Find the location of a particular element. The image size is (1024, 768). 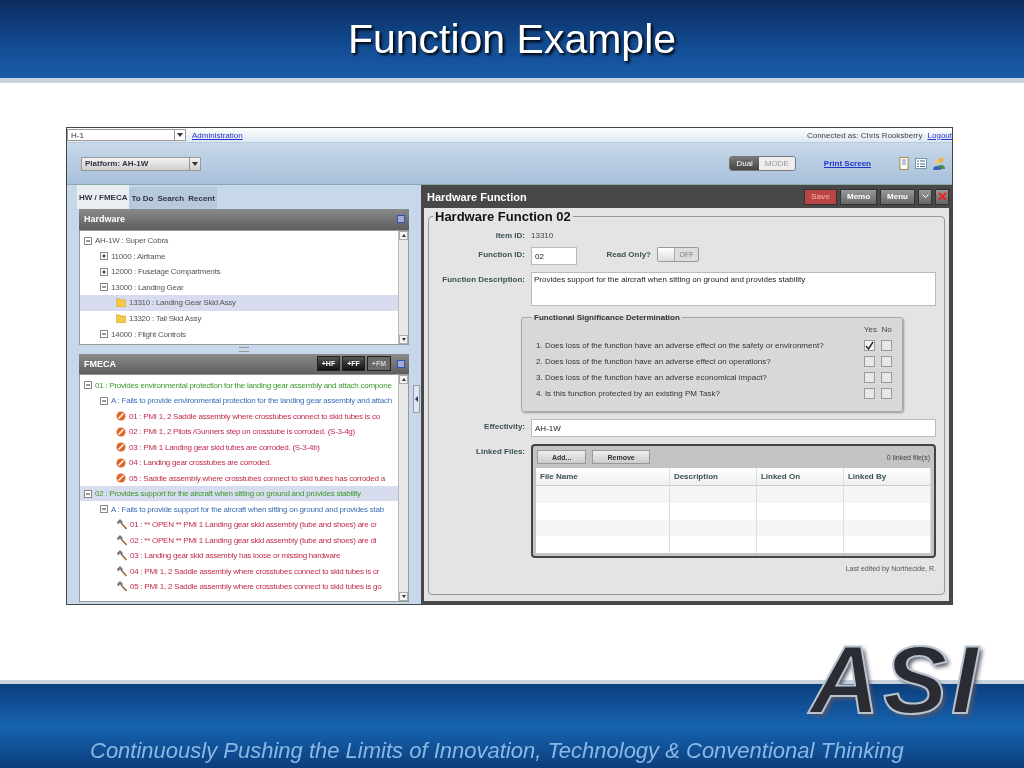

question-text: 4. Is this function protected by an existing PM Task? is located at coordinates (628, 393).